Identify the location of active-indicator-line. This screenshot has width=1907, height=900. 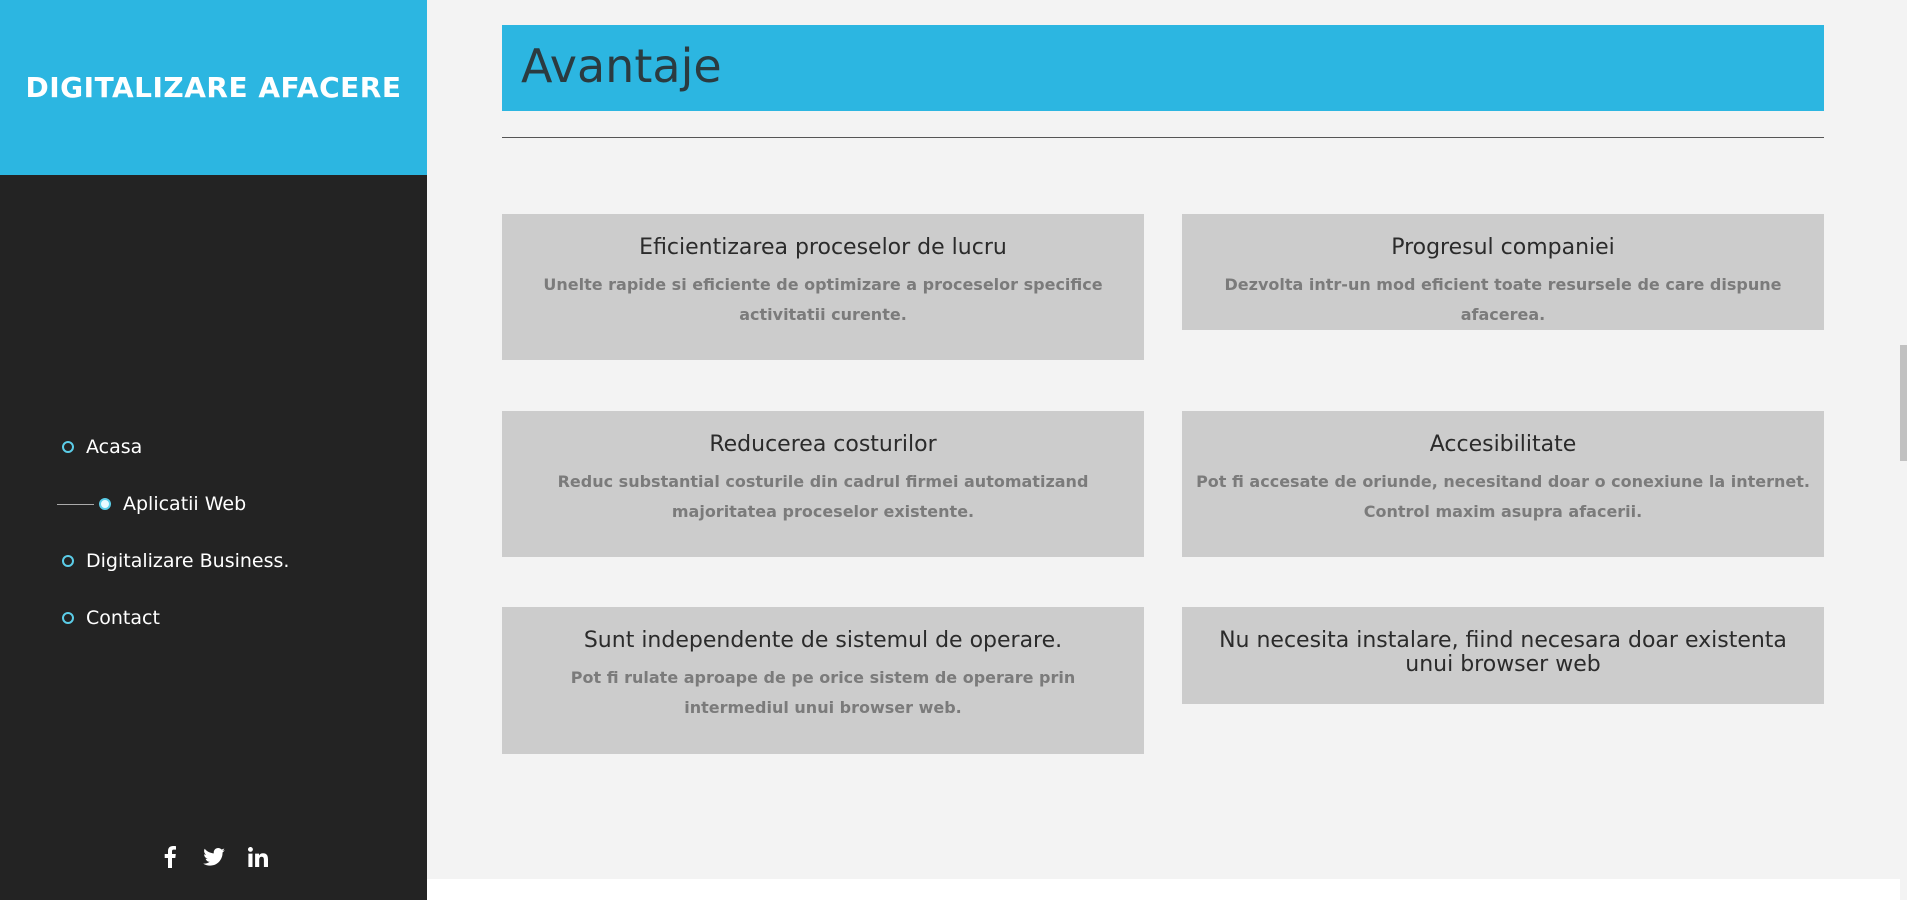
(75, 504).